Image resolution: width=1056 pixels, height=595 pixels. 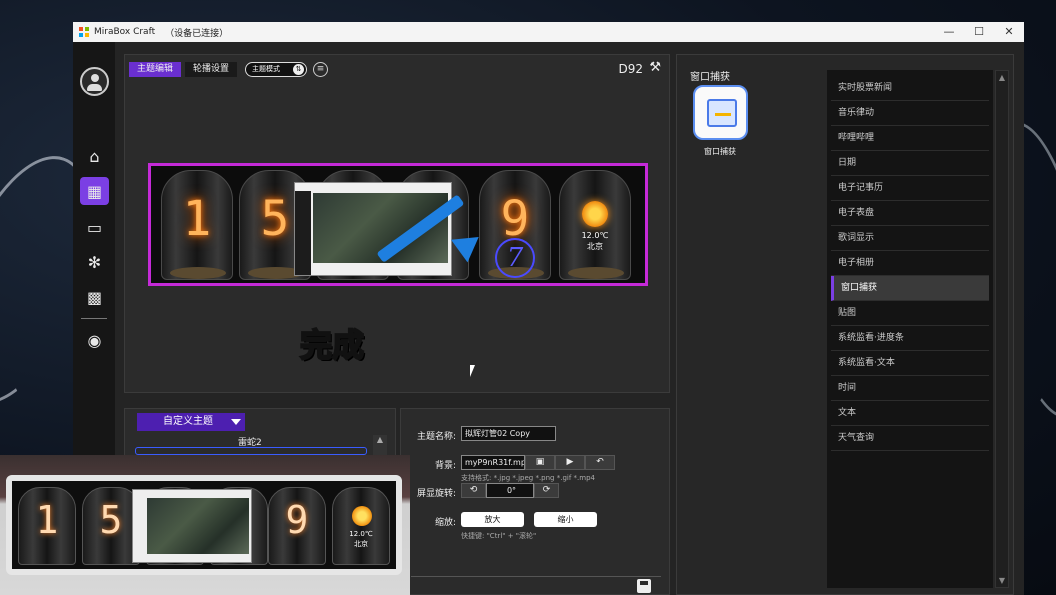 I want to click on device-capture-preview, so click(x=192, y=526).